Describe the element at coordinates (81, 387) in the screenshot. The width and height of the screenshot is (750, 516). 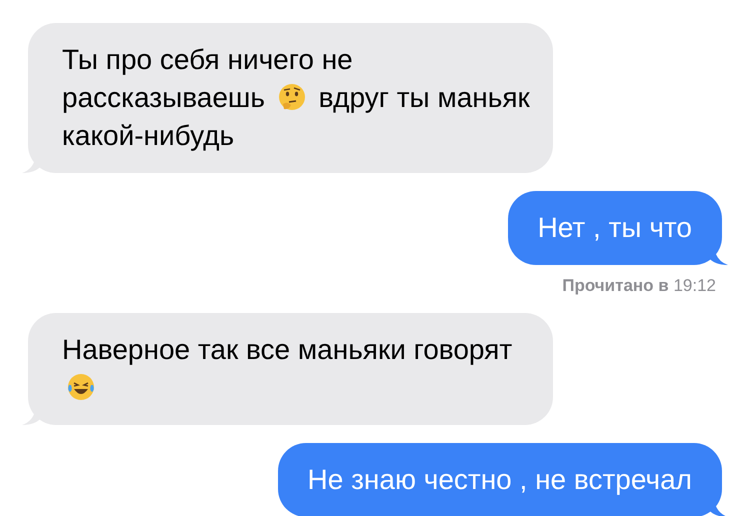
I see `laughing-face-icon` at that location.